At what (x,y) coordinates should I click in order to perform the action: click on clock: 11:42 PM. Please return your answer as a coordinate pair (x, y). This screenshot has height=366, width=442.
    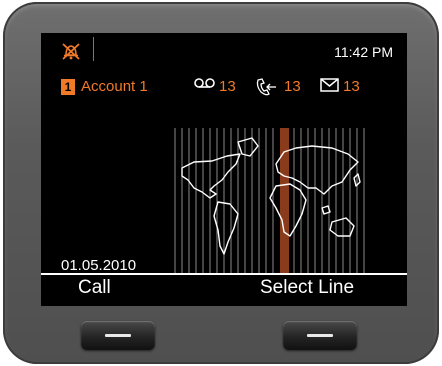
    Looking at the image, I should click on (363, 52).